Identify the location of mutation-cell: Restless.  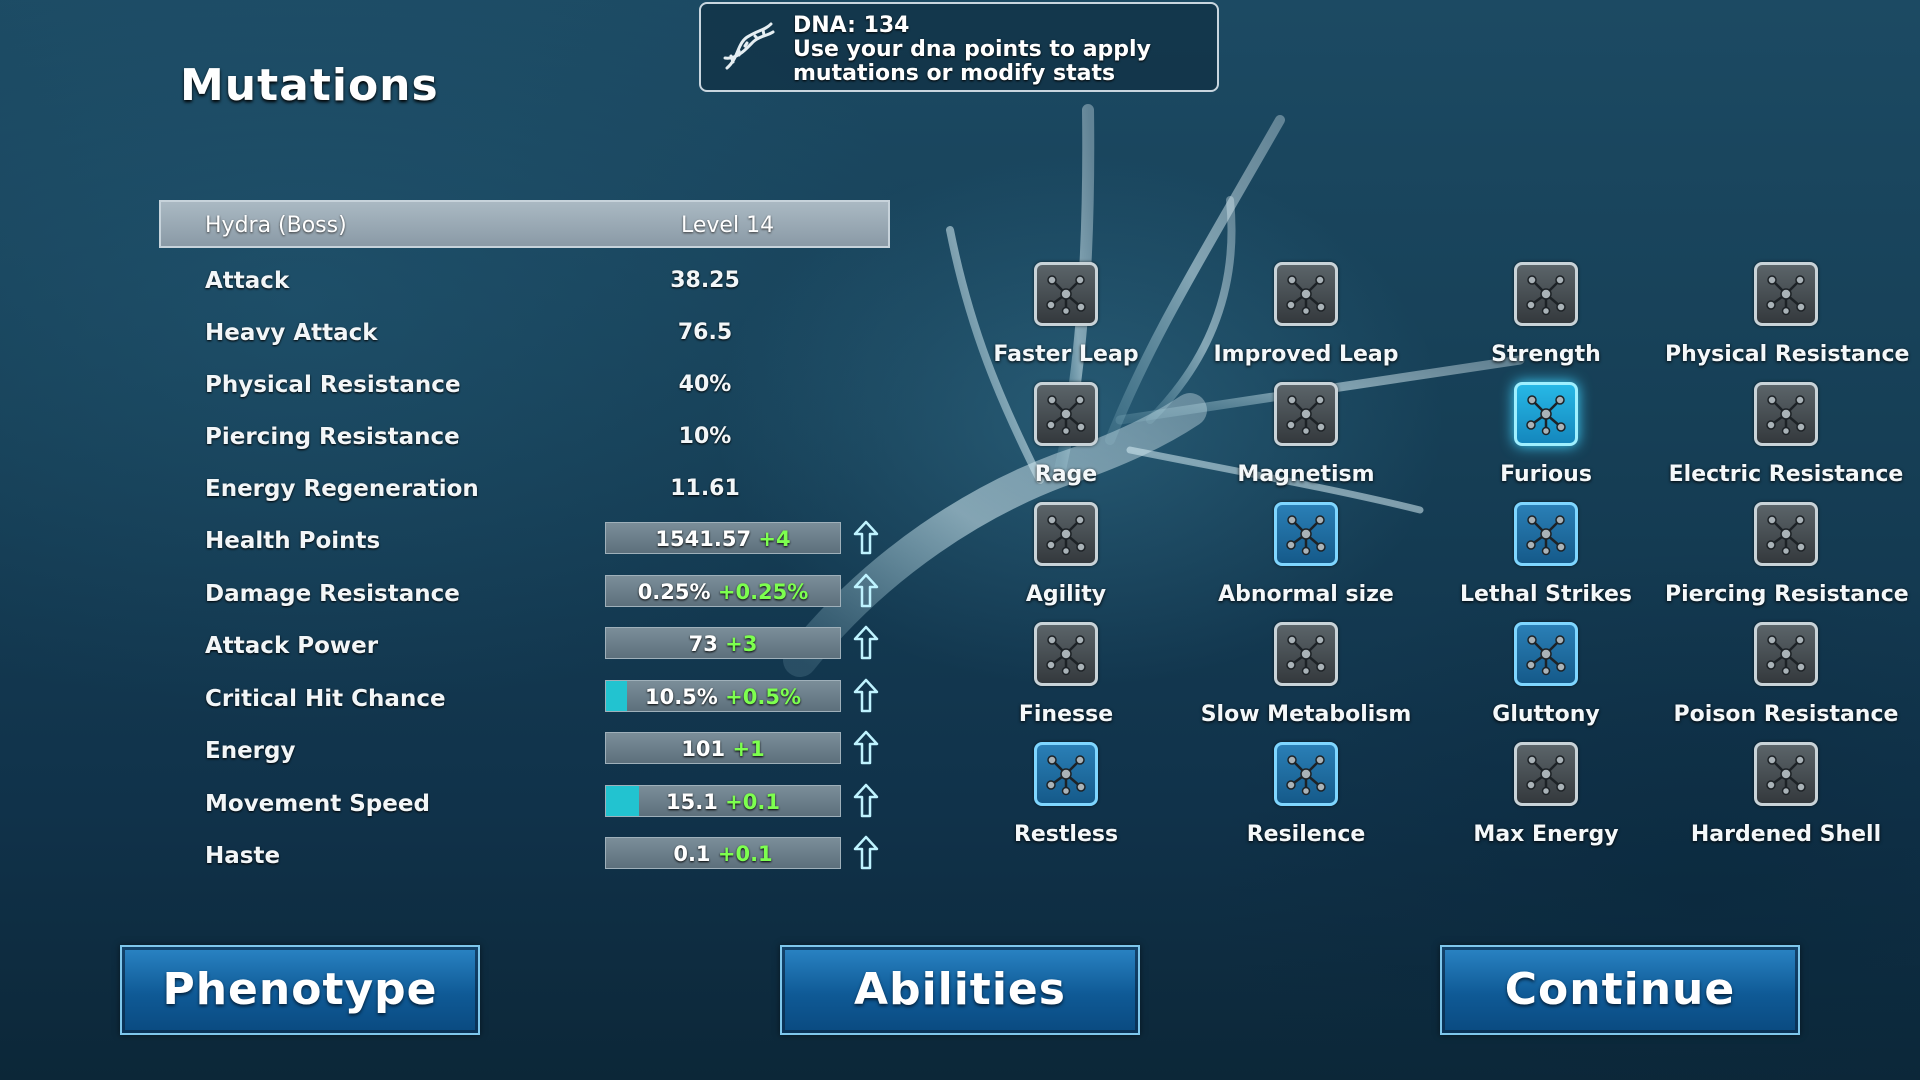
(1065, 797).